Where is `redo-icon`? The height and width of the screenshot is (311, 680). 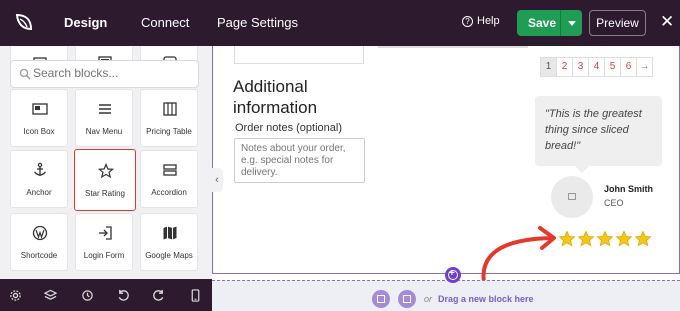 redo-icon is located at coordinates (158, 295).